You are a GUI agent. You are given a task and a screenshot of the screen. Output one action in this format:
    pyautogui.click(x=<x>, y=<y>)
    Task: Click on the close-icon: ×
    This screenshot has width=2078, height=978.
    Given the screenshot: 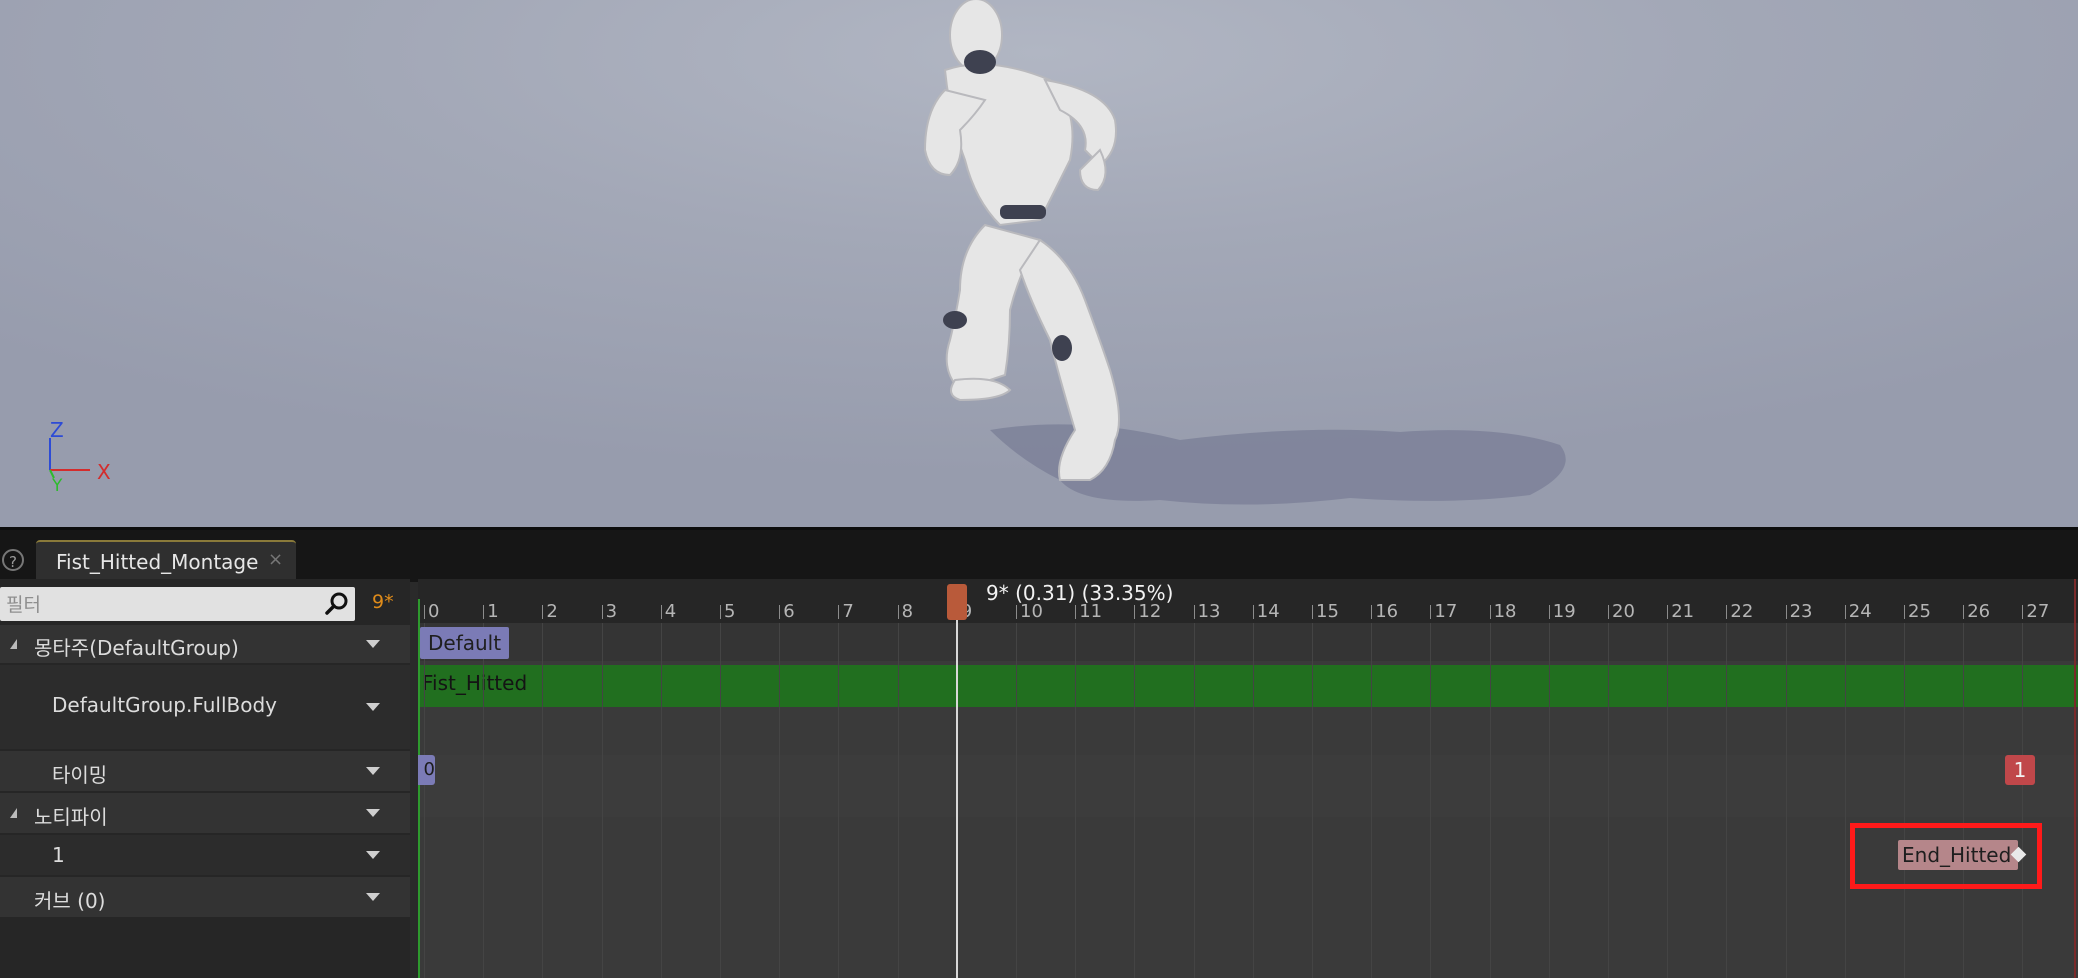 What is the action you would take?
    pyautogui.click(x=275, y=559)
    